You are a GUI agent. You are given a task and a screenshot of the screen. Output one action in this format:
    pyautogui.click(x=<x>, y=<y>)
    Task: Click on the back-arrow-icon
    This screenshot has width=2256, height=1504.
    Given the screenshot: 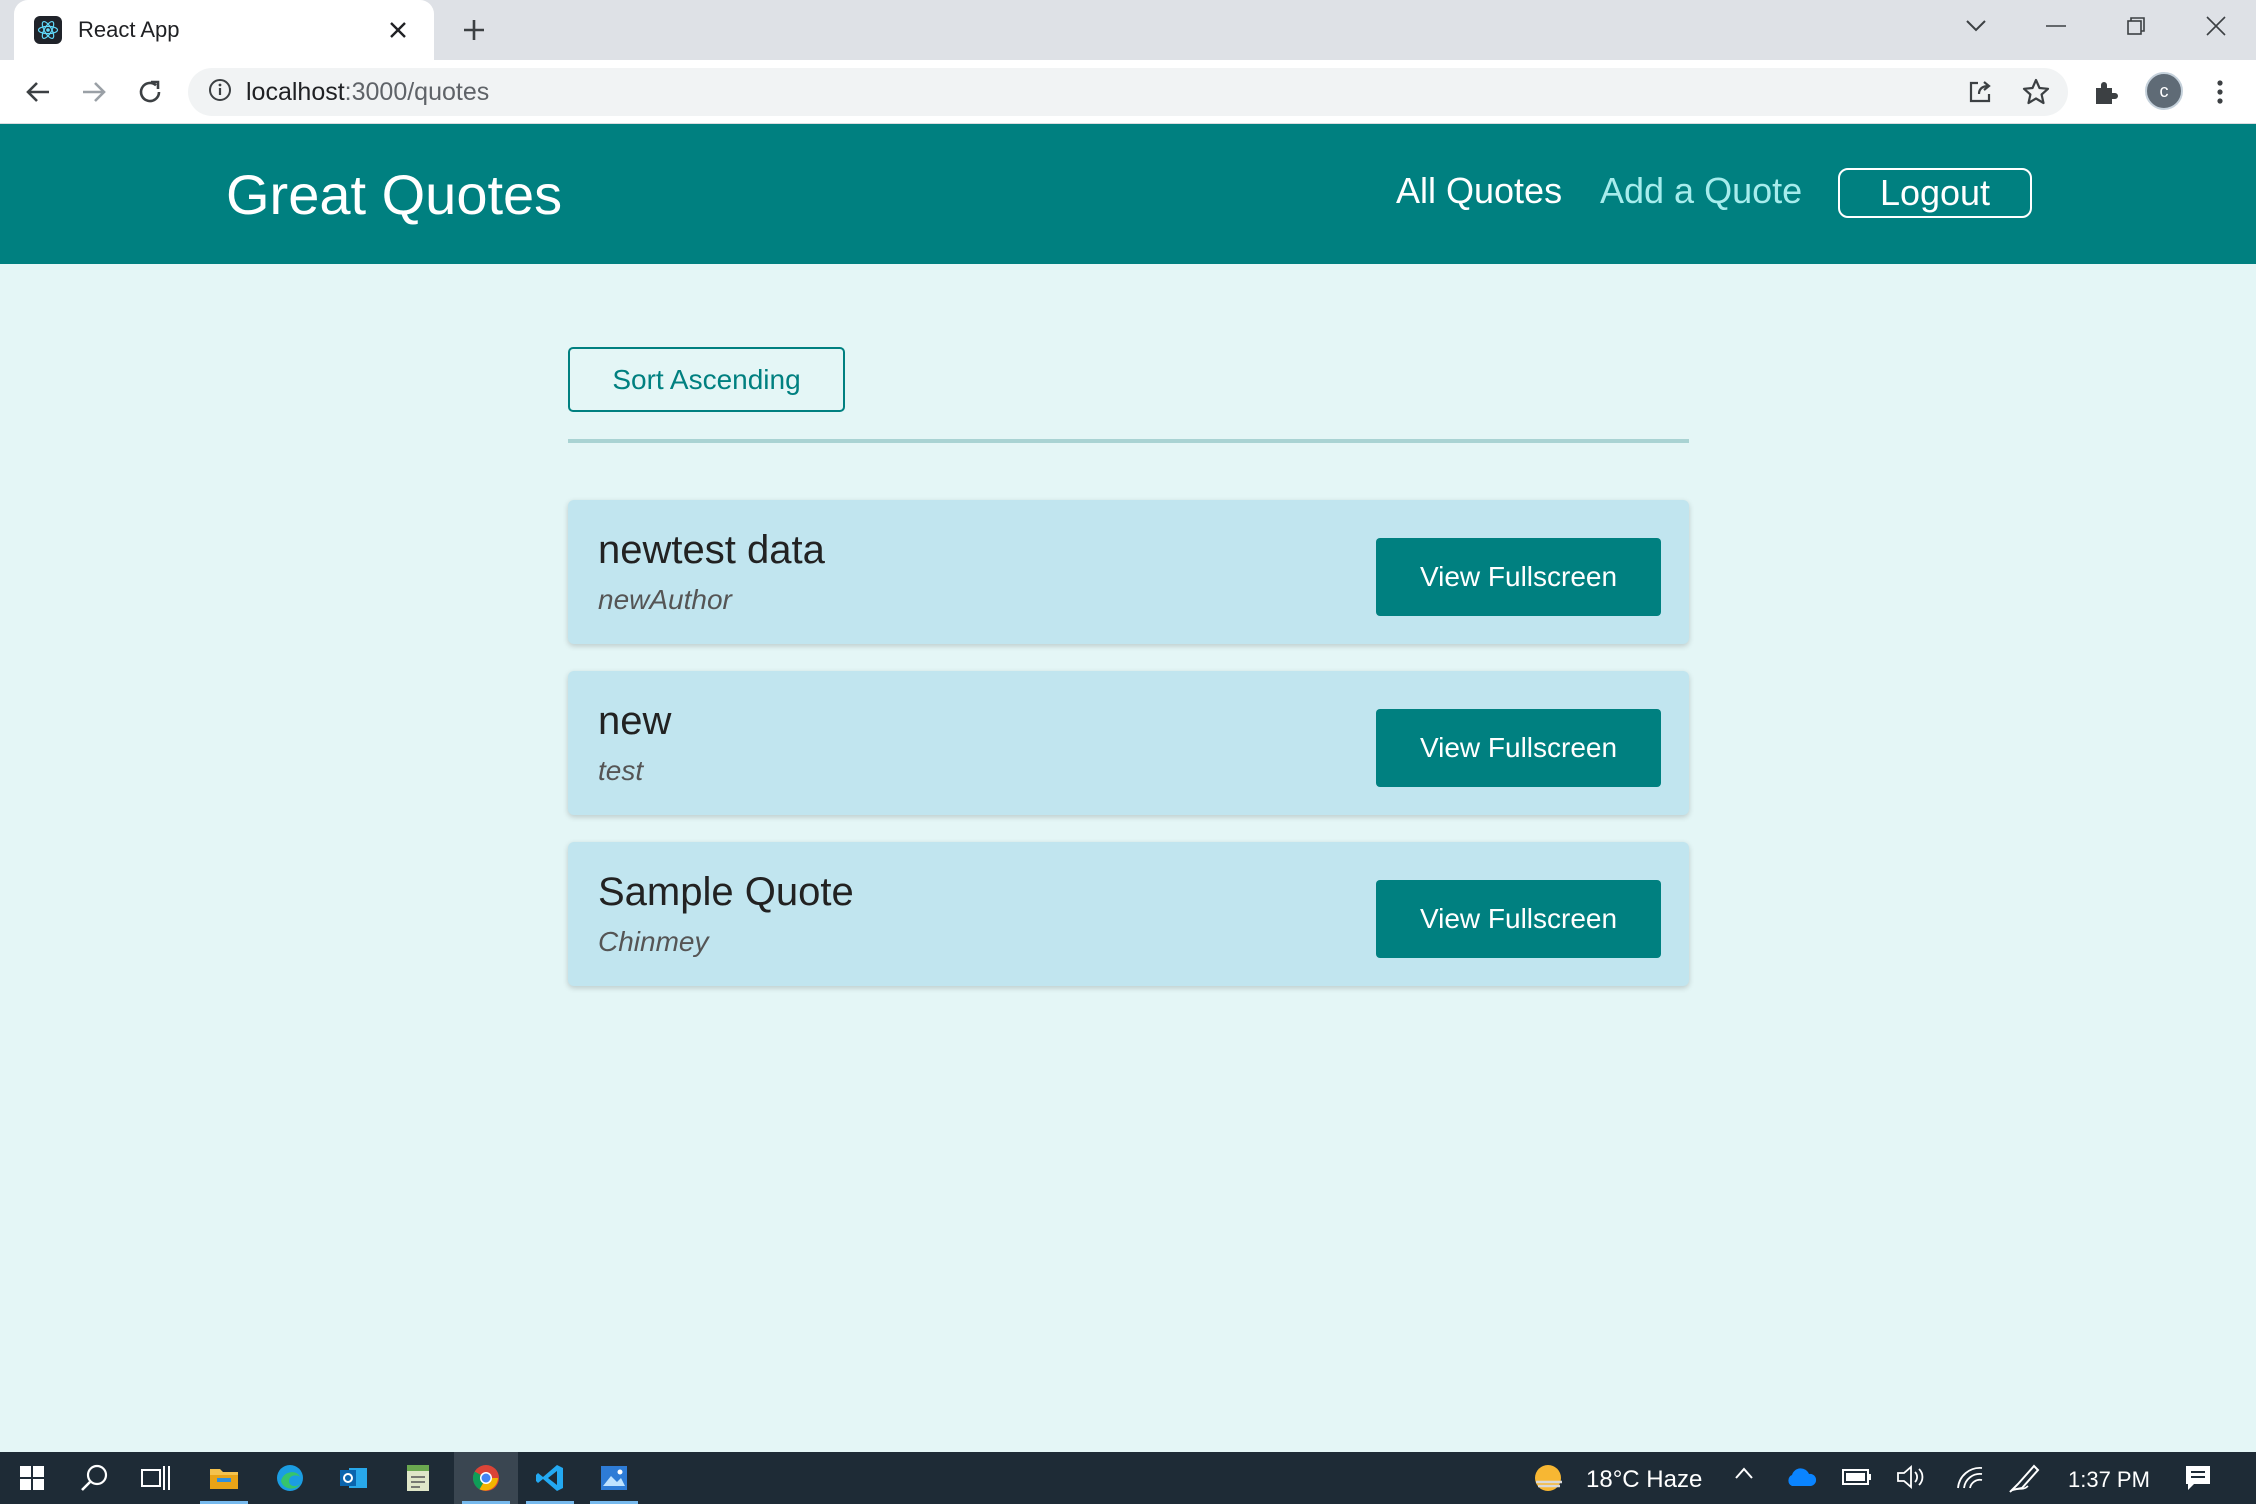 What is the action you would take?
    pyautogui.click(x=38, y=92)
    